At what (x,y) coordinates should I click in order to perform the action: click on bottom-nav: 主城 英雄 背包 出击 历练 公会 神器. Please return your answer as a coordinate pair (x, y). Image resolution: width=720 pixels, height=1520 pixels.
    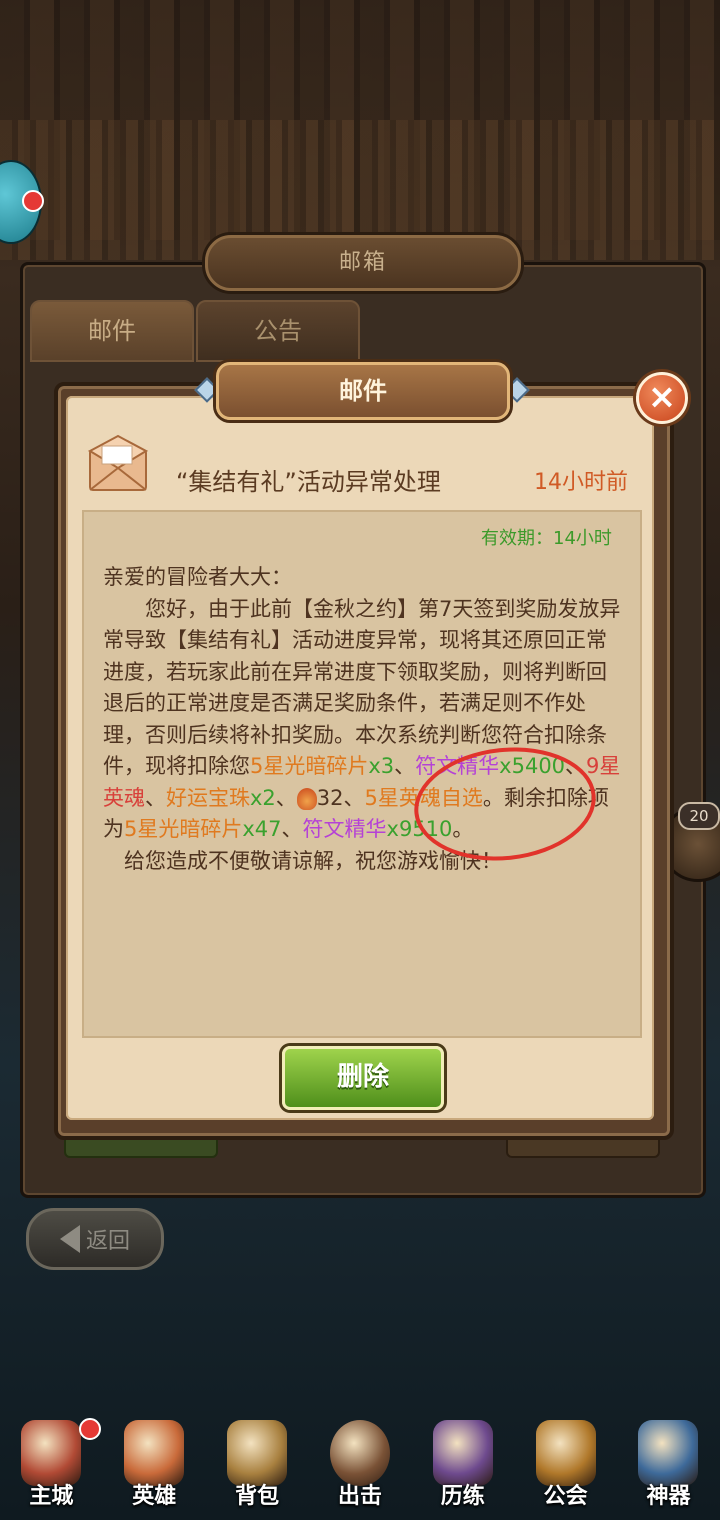
    Looking at the image, I should click on (360, 1460).